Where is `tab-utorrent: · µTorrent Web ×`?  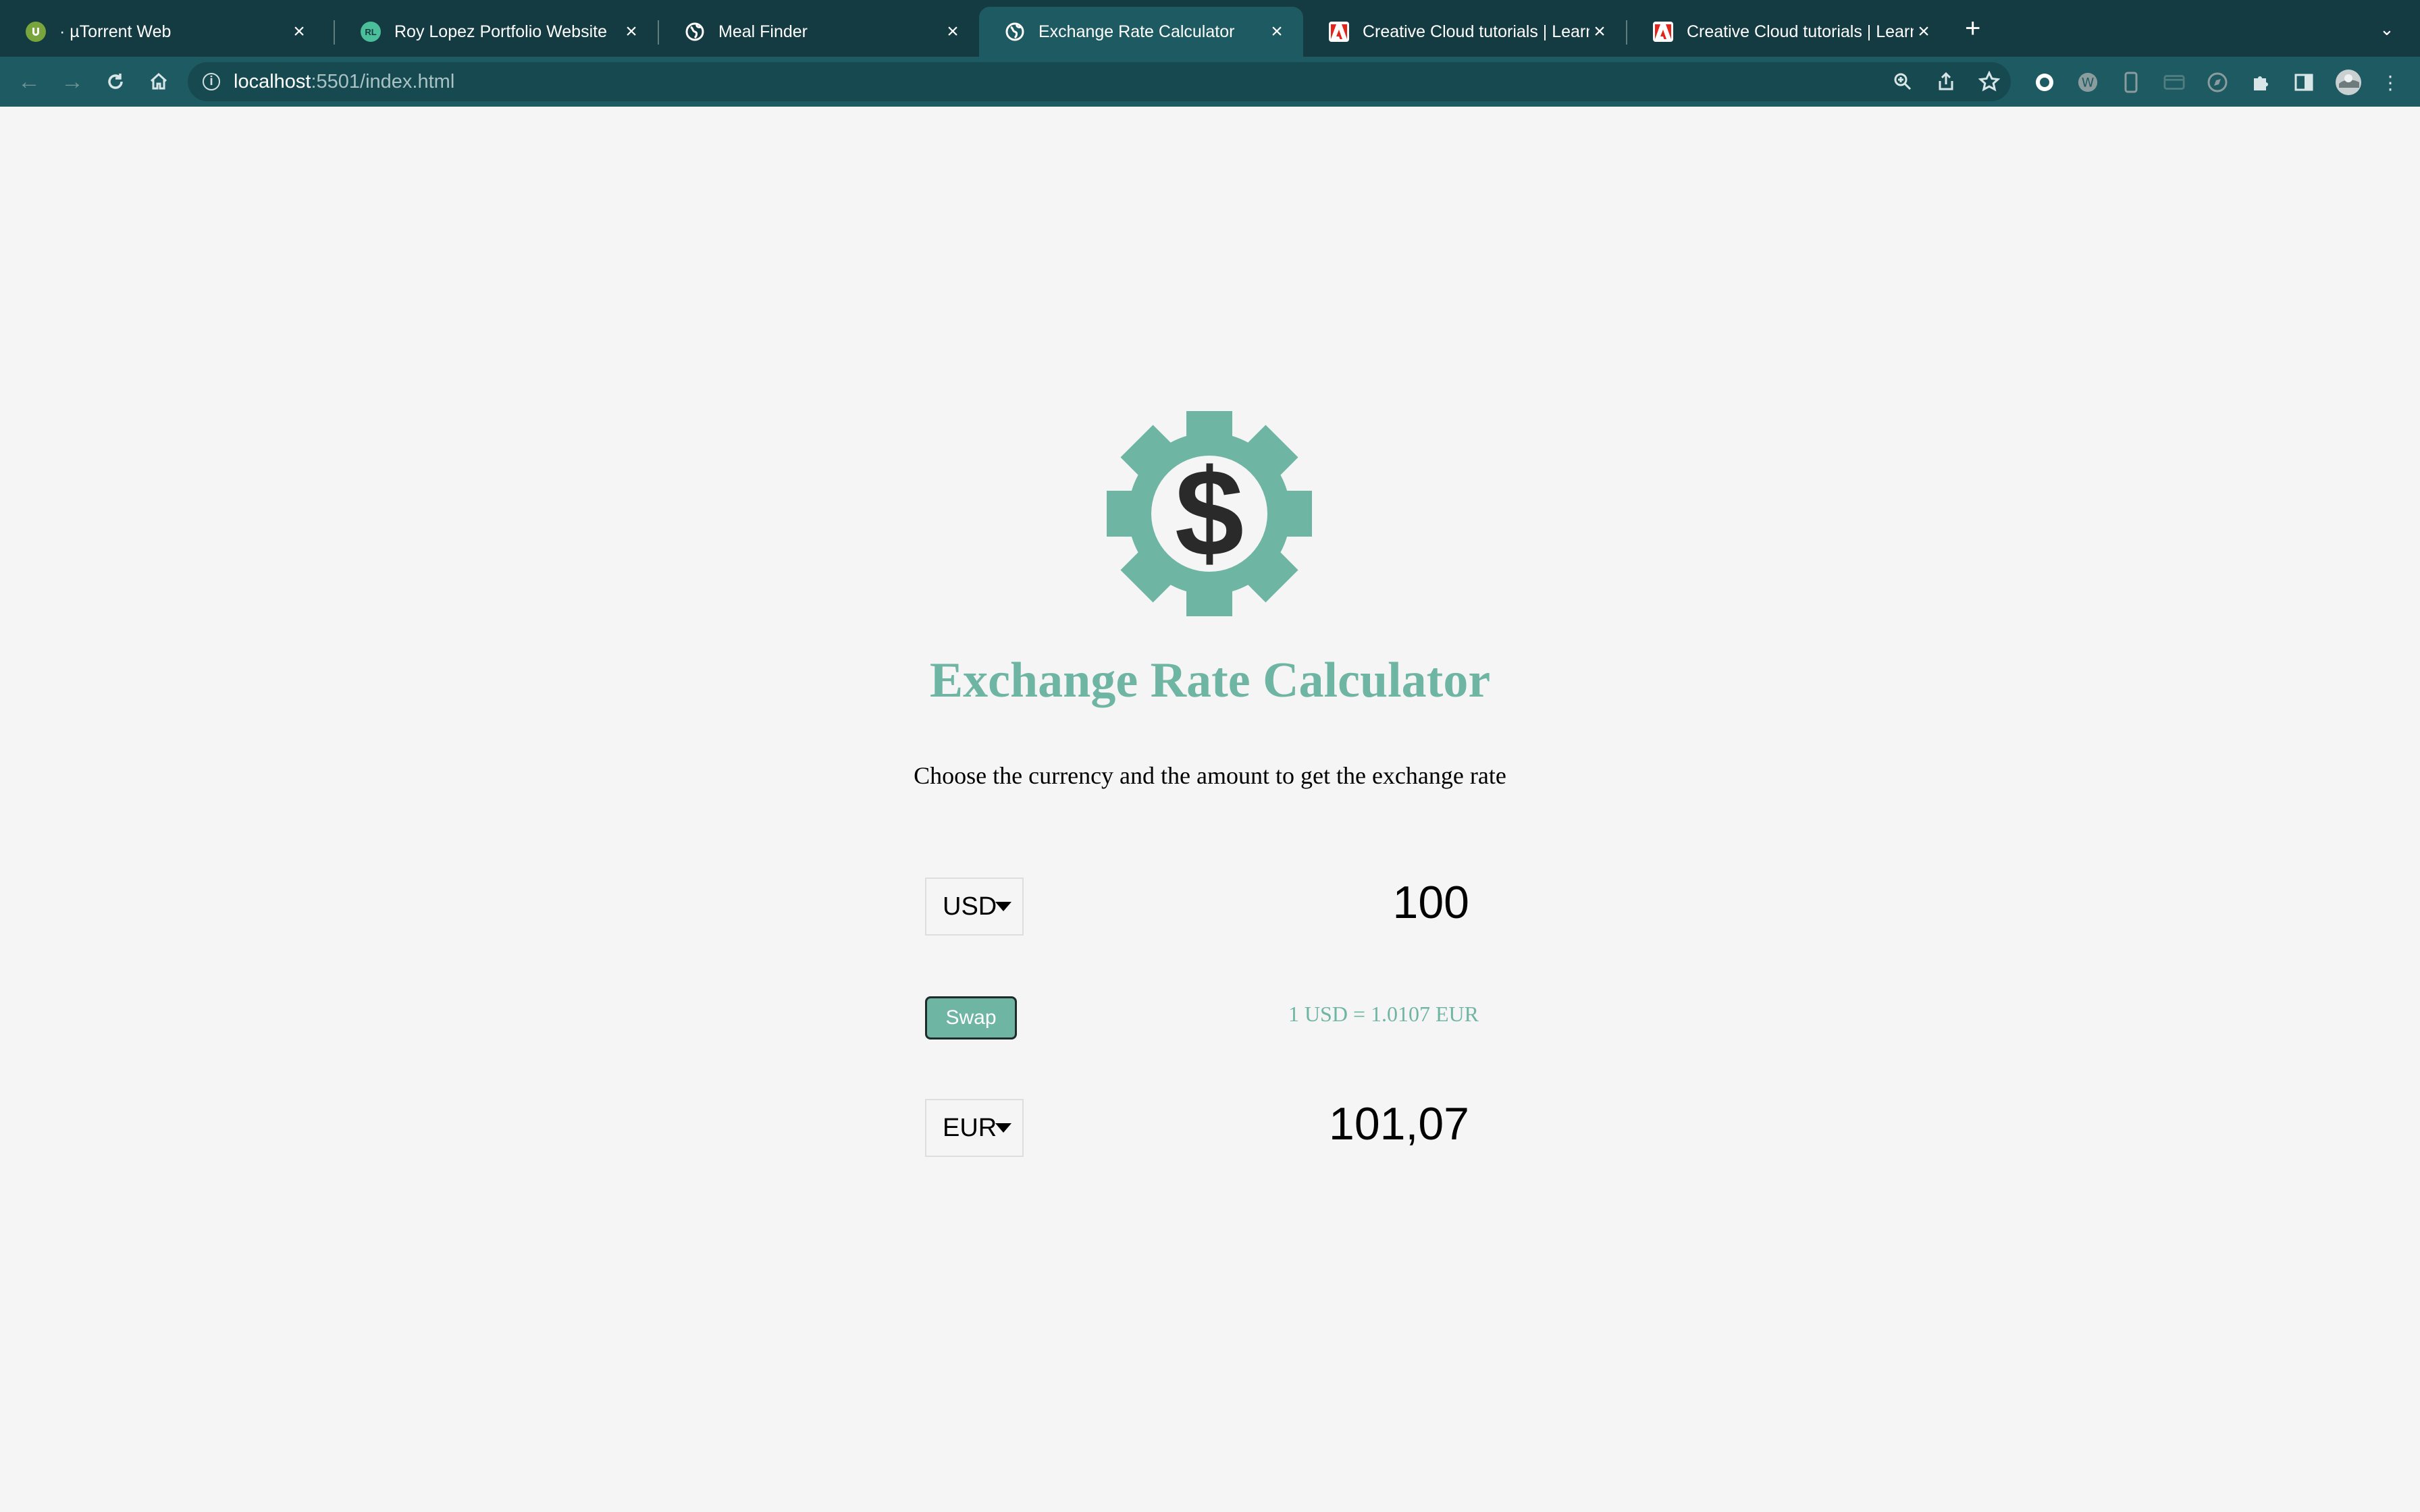 tab-utorrent: · µTorrent Web × is located at coordinates (162, 32).